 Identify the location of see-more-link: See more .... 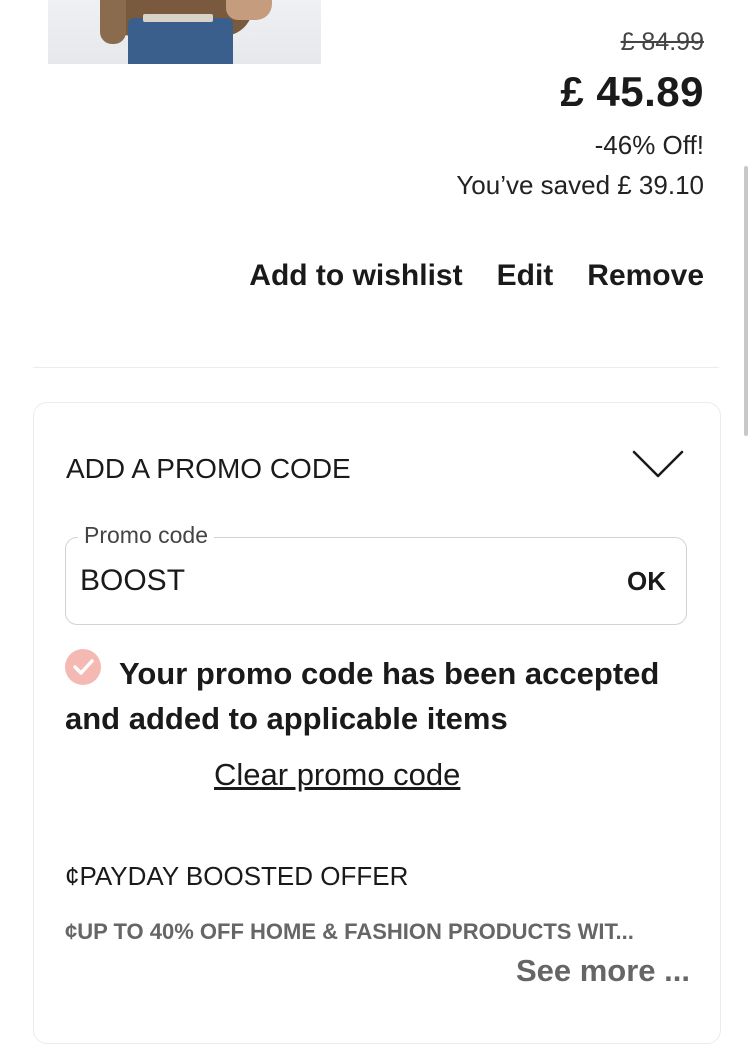
(603, 971).